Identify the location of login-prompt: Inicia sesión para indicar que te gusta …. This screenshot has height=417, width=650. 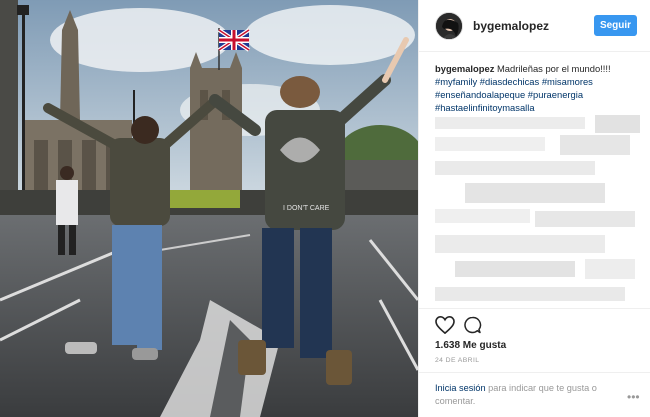
(525, 395).